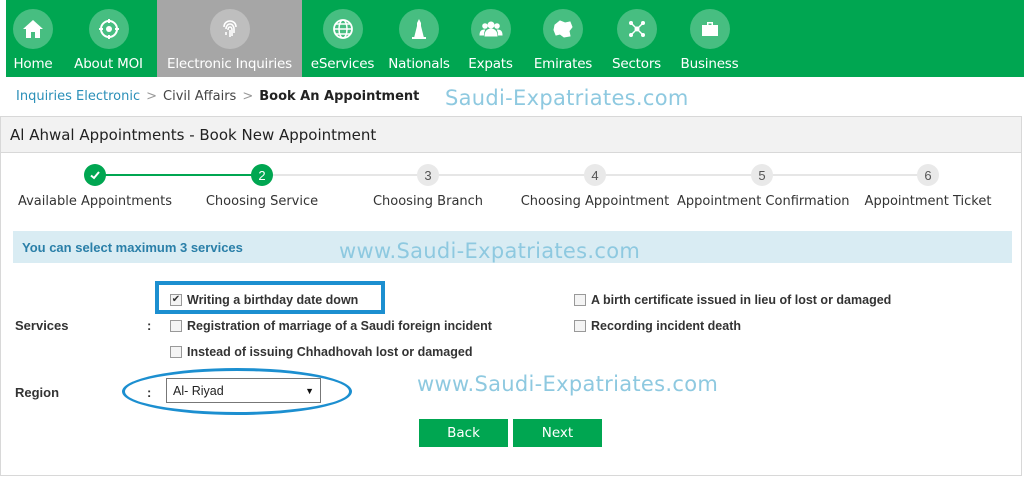 The image size is (1024, 478). What do you see at coordinates (595, 201) in the screenshot?
I see `step-label: Choosing Appointment` at bounding box center [595, 201].